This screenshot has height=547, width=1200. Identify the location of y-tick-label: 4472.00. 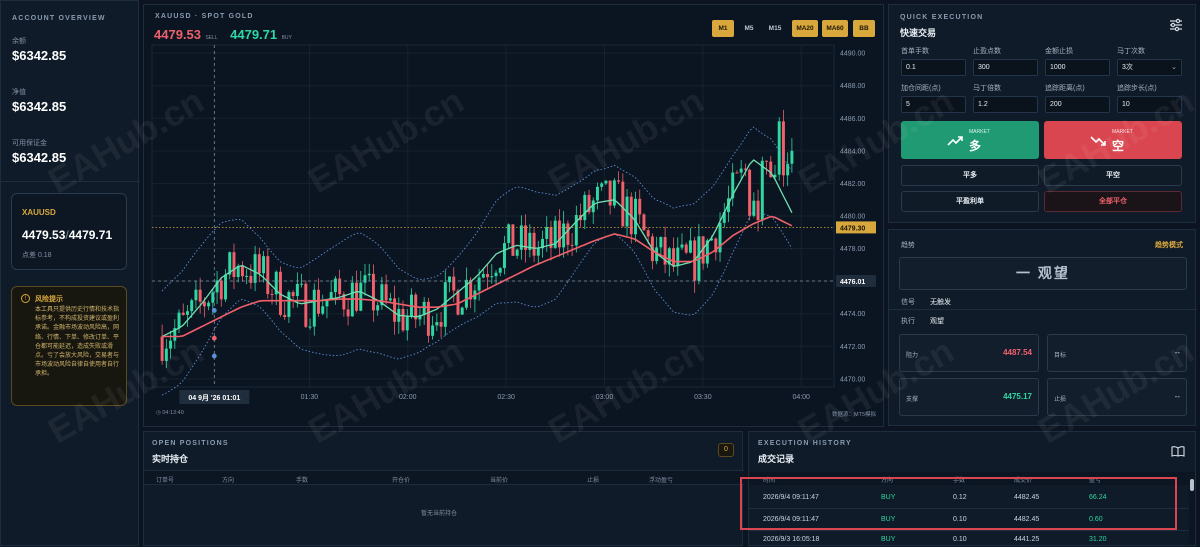
(852, 347).